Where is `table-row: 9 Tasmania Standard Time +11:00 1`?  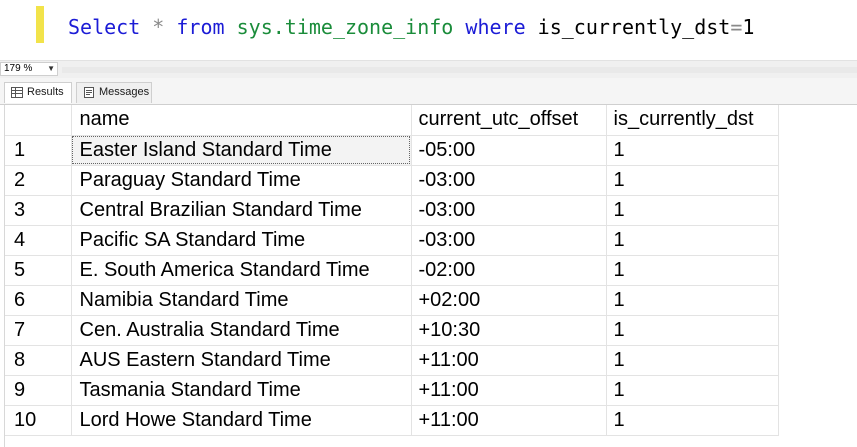 table-row: 9 Tasmania Standard Time +11:00 1 is located at coordinates (392, 390).